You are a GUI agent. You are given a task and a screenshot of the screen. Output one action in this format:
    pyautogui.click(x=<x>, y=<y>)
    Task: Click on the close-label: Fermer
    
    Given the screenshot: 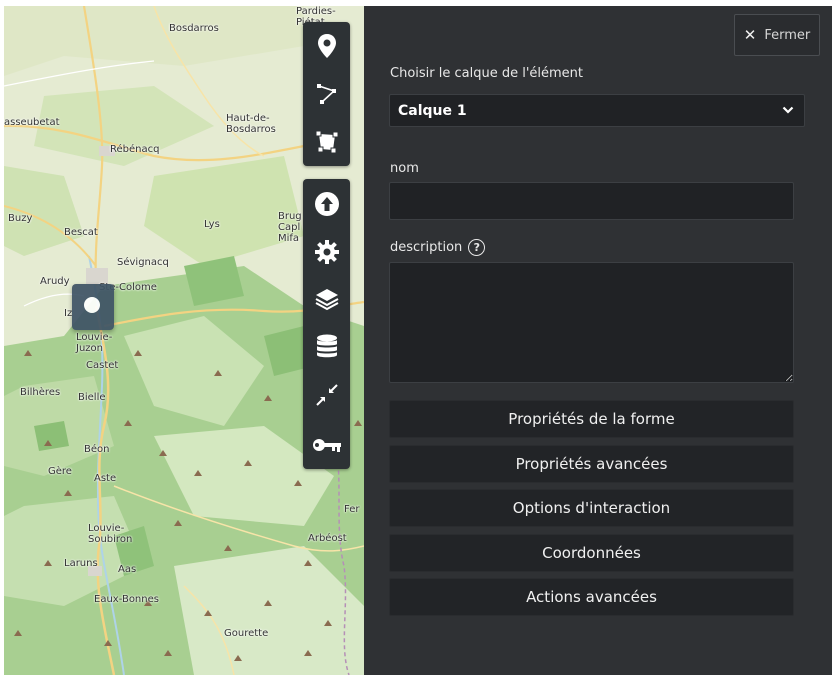 What is the action you would take?
    pyautogui.click(x=787, y=35)
    